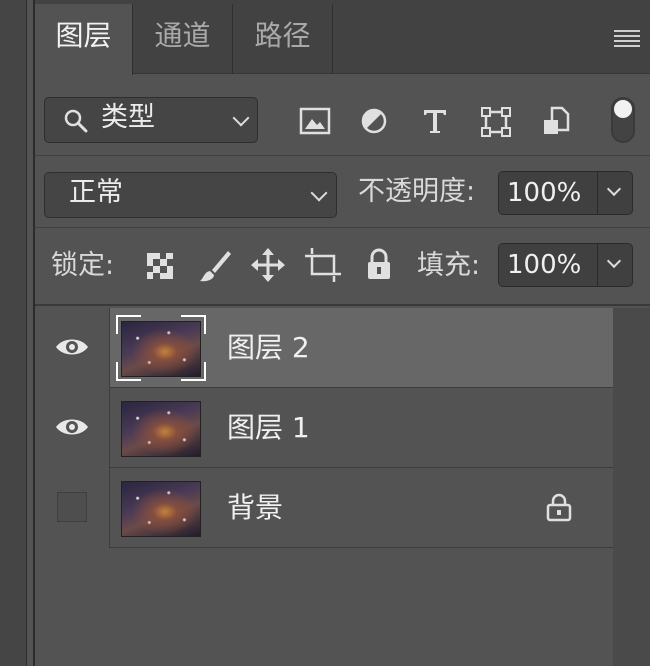 The height and width of the screenshot is (666, 650). What do you see at coordinates (268, 265) in the screenshot?
I see `move-icon` at bounding box center [268, 265].